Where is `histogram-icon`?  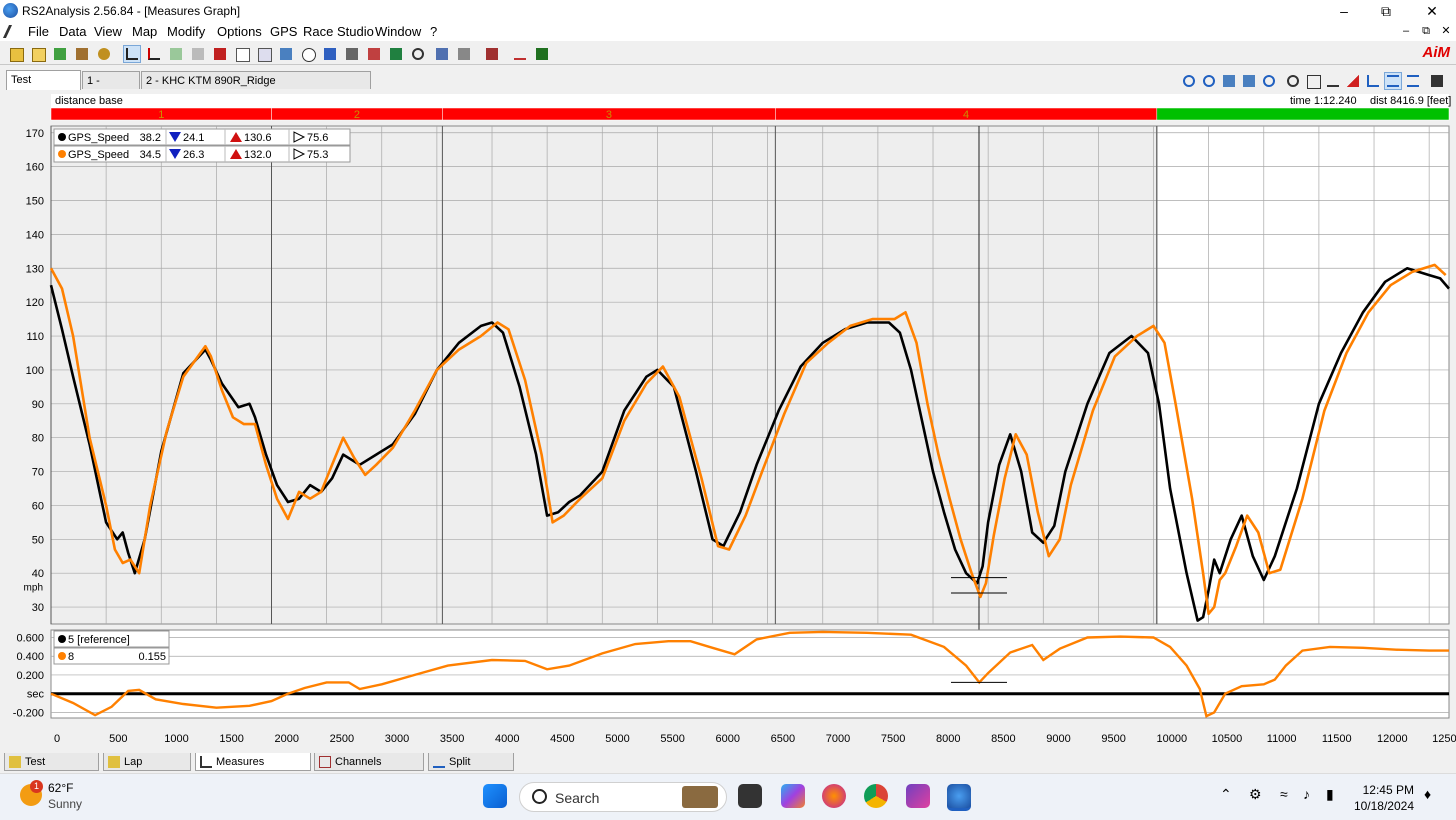 histogram-icon is located at coordinates (176, 54).